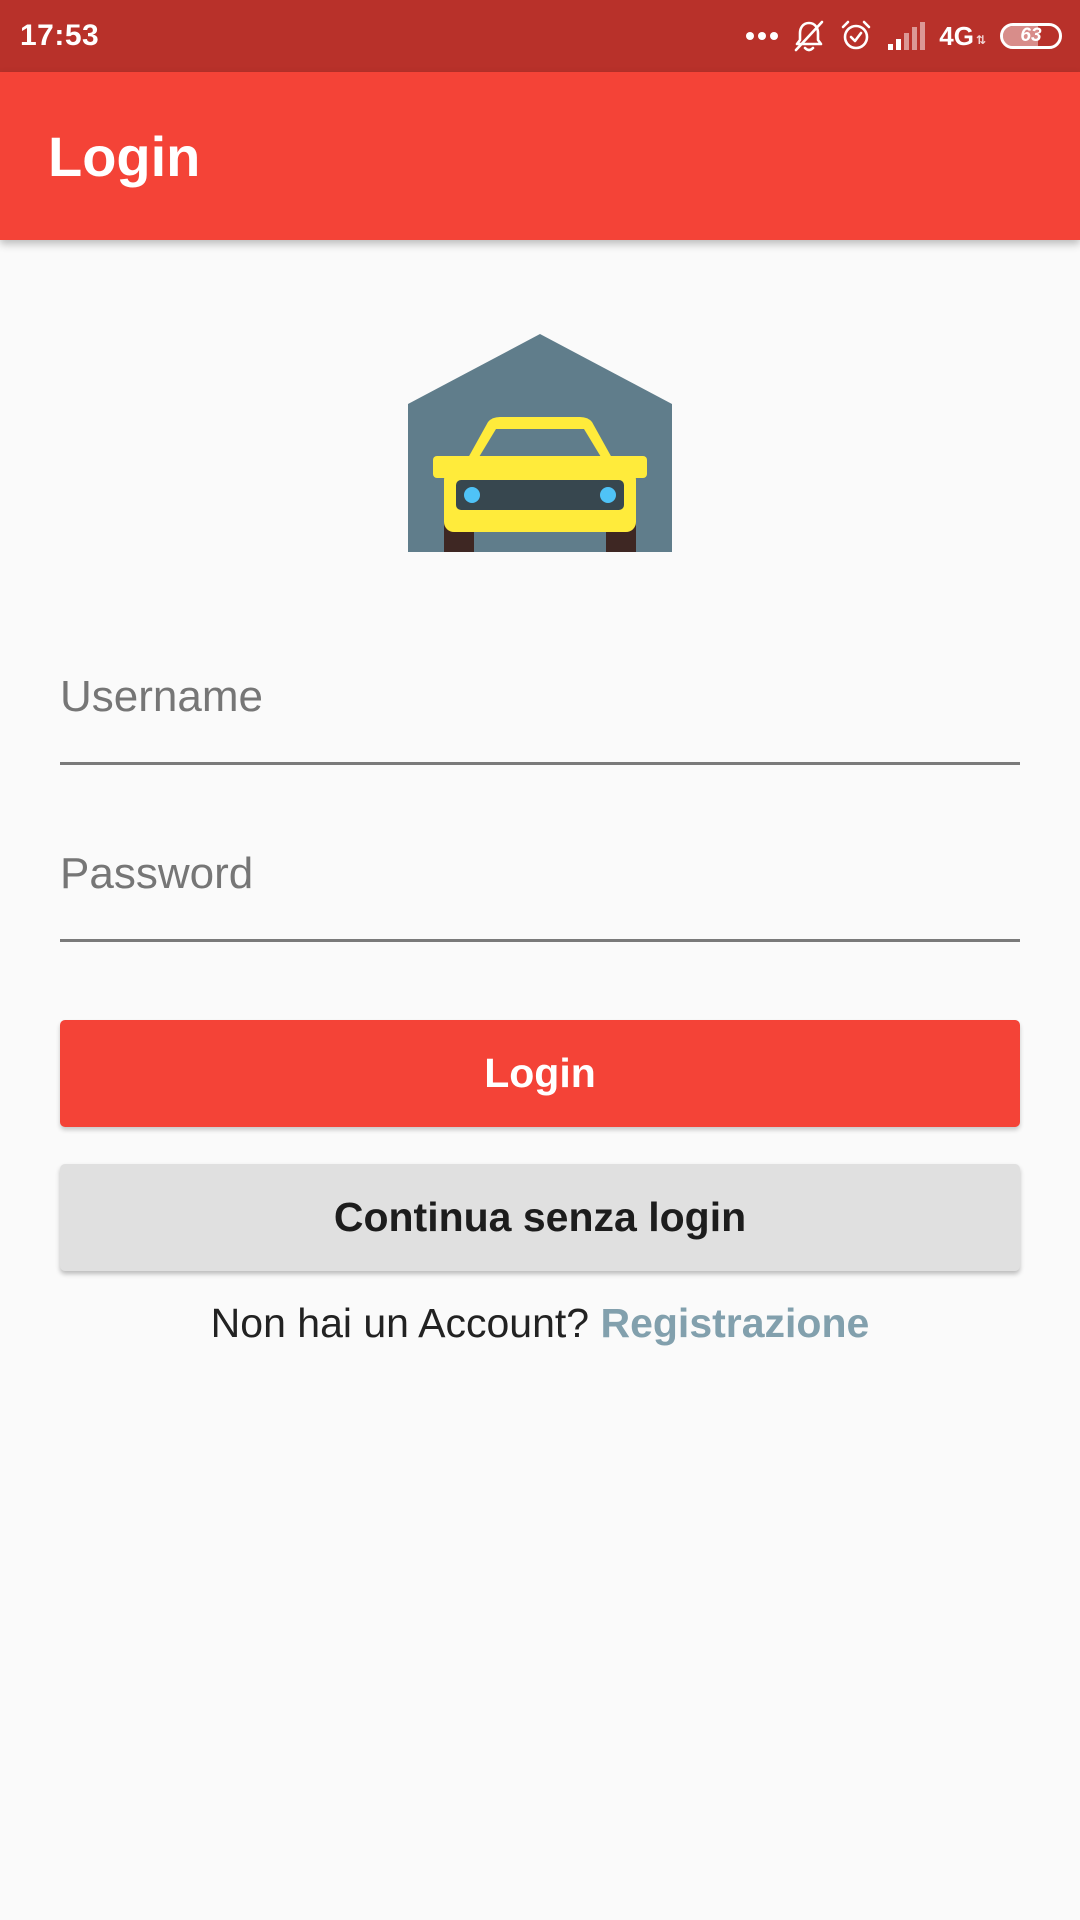 This screenshot has width=1080, height=1920. I want to click on username-field, so click(540, 705).